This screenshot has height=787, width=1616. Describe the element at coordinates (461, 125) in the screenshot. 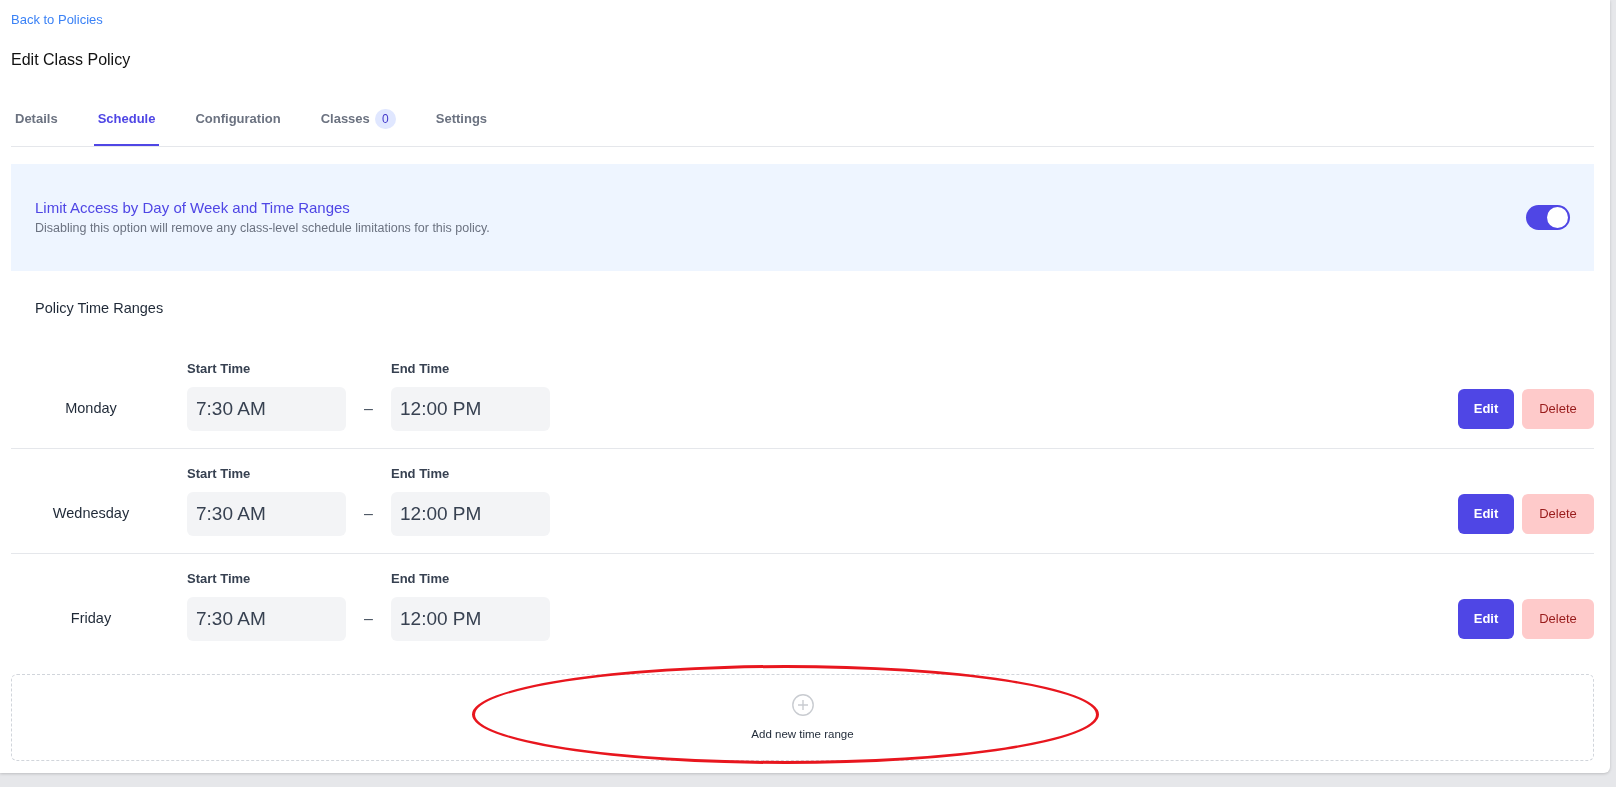

I see `tab: Settings` at that location.